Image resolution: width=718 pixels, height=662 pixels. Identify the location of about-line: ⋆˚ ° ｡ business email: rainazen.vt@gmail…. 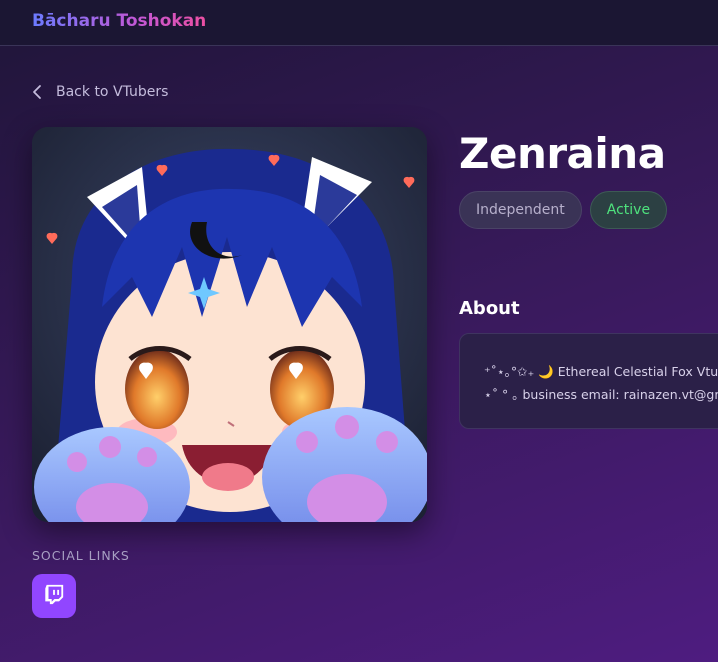
(601, 394).